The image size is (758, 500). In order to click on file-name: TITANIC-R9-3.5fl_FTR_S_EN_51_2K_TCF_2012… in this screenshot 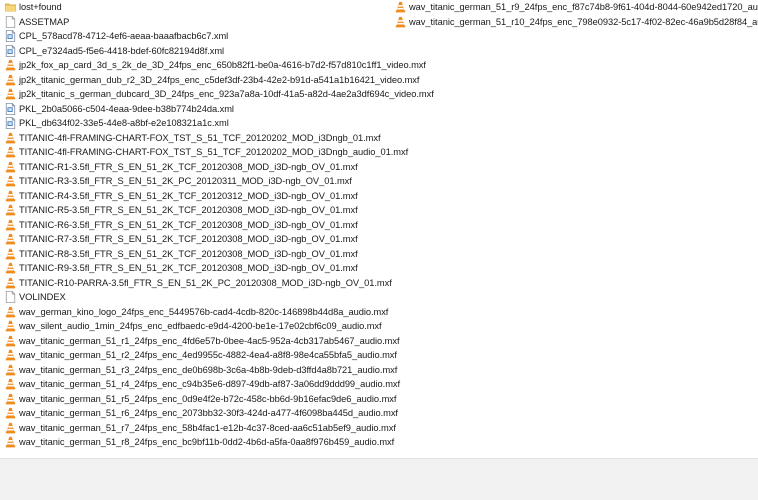, I will do `click(188, 268)`.